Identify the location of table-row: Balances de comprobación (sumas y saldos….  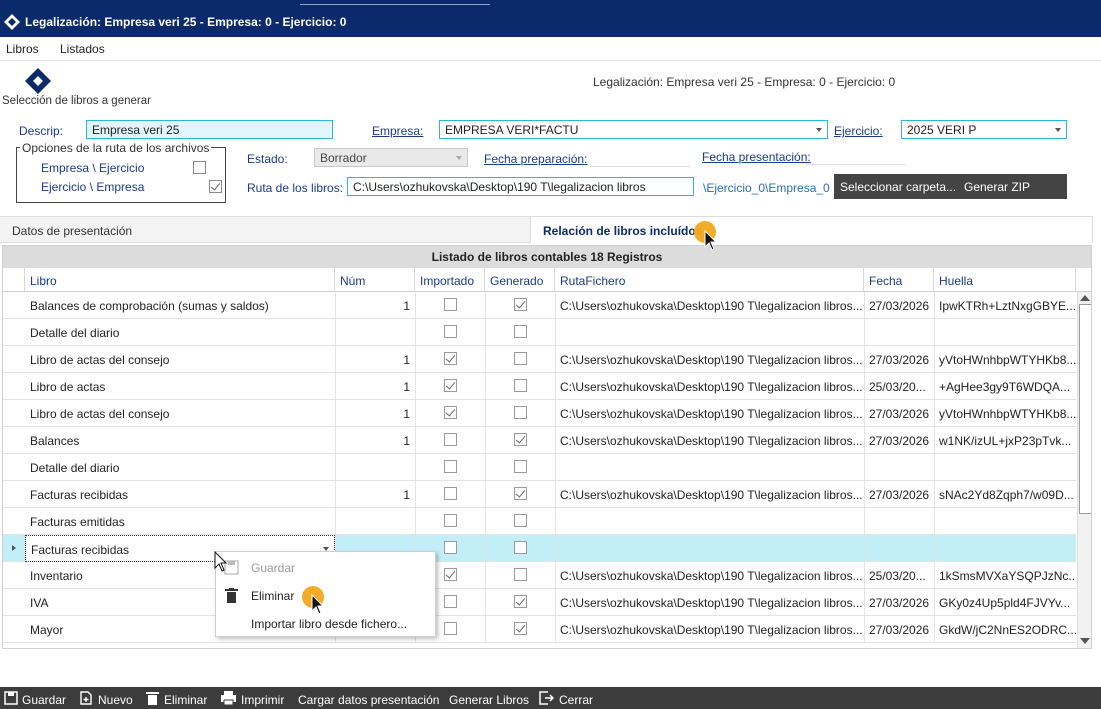
(539, 305).